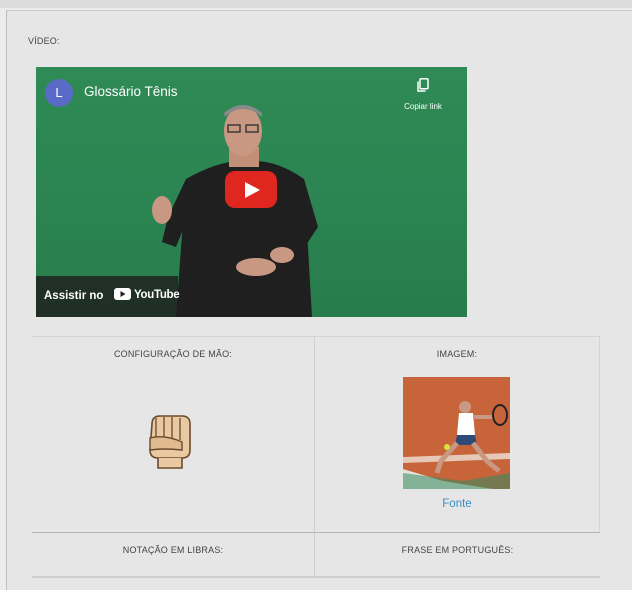 The width and height of the screenshot is (632, 590). What do you see at coordinates (122, 294) in the screenshot?
I see `youtube-logo-icon` at bounding box center [122, 294].